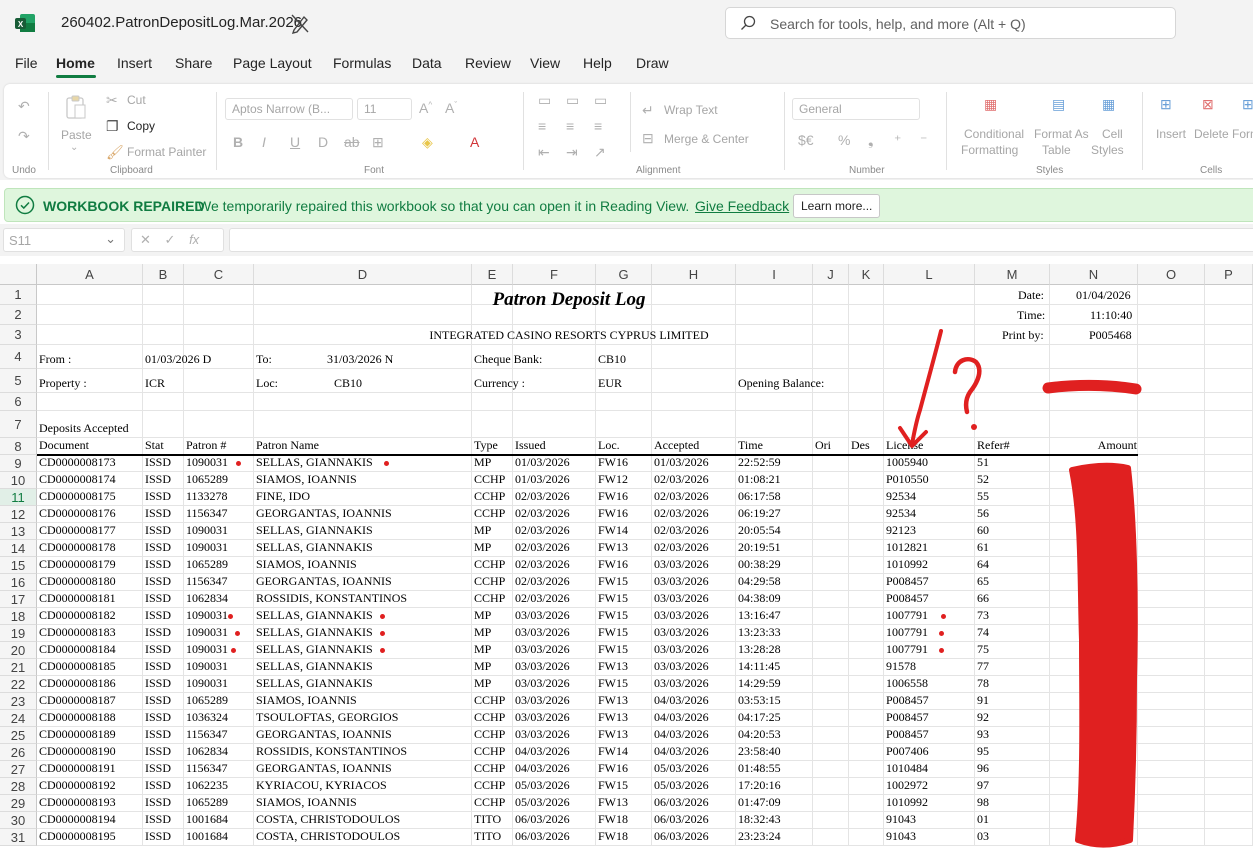 The width and height of the screenshot is (1253, 856). What do you see at coordinates (76, 135) in the screenshot?
I see `paste-label: Paste` at bounding box center [76, 135].